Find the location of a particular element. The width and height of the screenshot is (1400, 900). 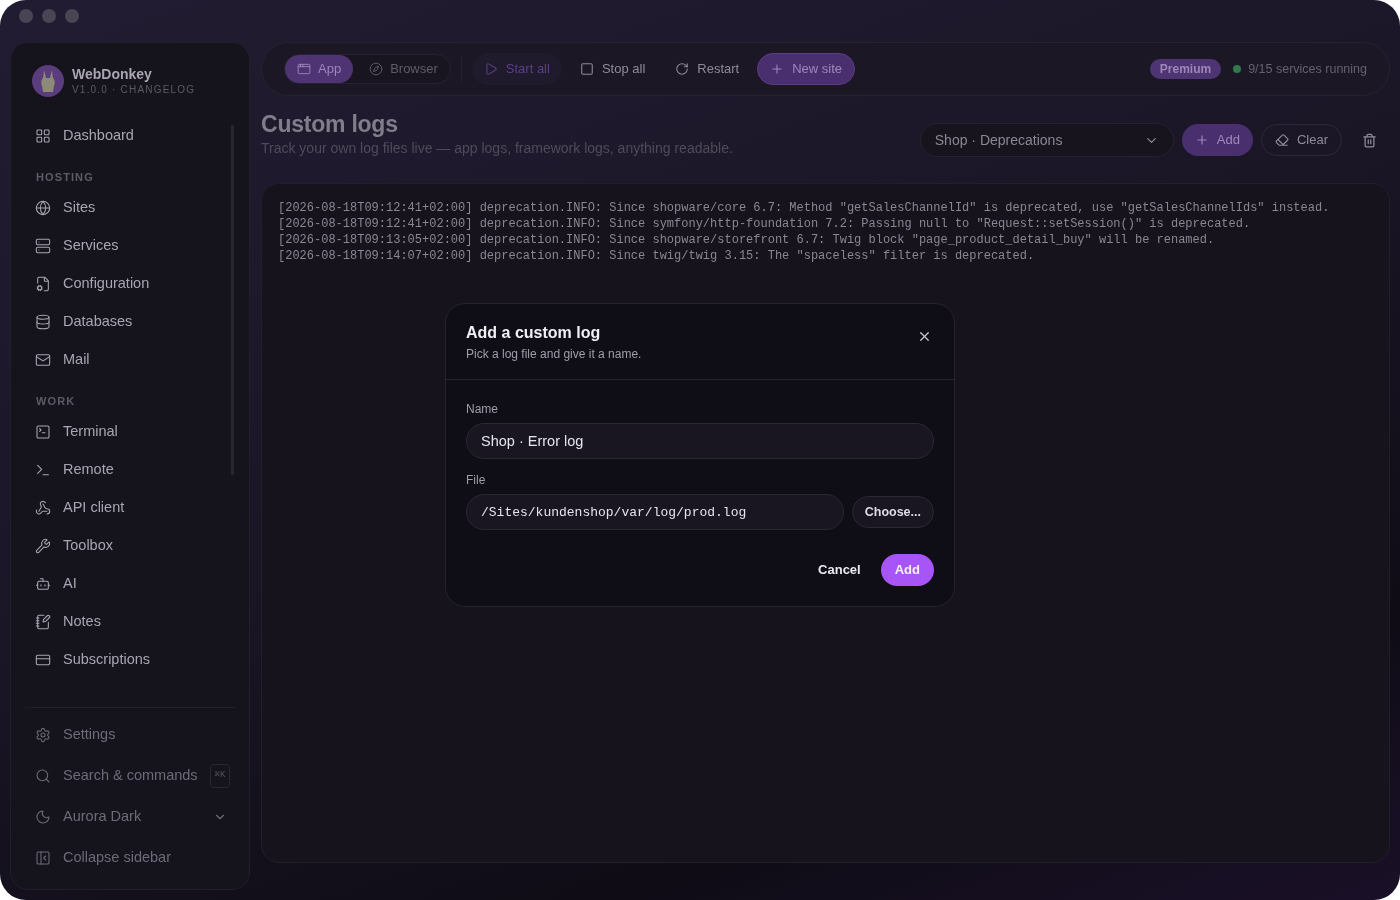

sidebar-item: Services is located at coordinates (130, 246).